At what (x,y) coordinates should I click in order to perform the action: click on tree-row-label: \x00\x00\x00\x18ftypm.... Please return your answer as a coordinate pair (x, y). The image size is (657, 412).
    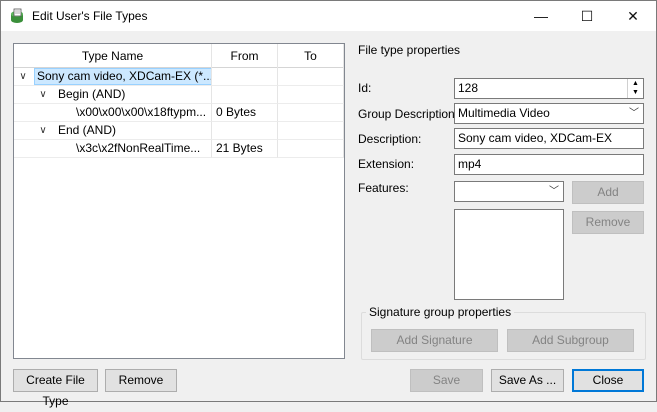
    Looking at the image, I should click on (141, 112).